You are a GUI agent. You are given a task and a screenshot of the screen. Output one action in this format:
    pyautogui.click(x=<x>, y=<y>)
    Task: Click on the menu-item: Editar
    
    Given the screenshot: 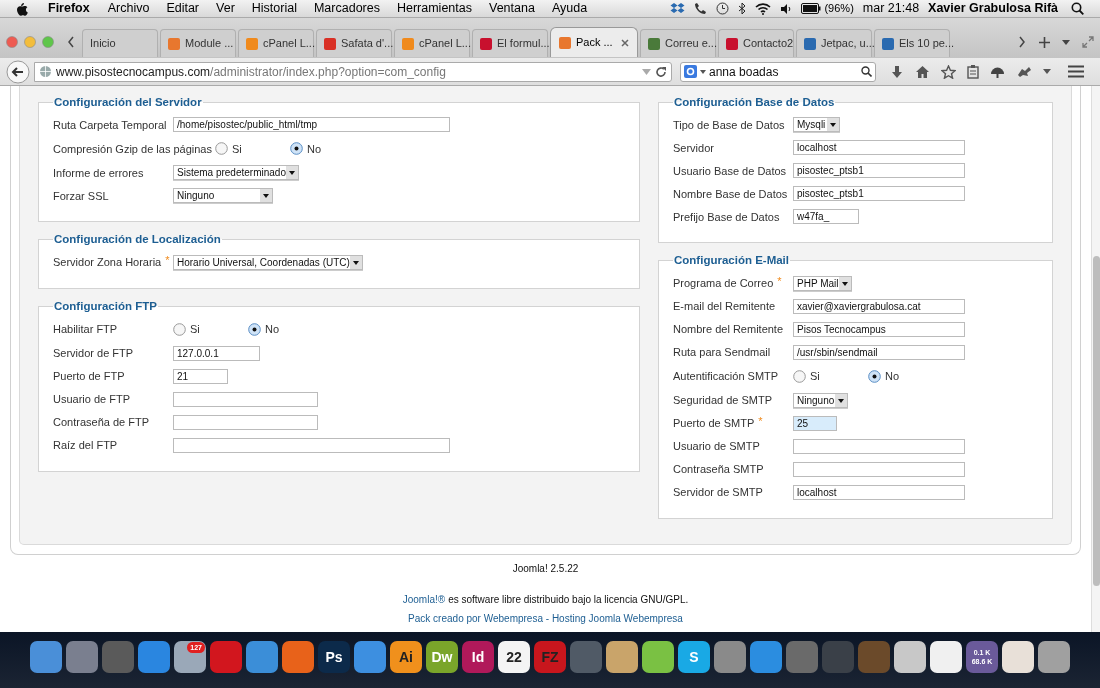 What is the action you would take?
    pyautogui.click(x=183, y=9)
    